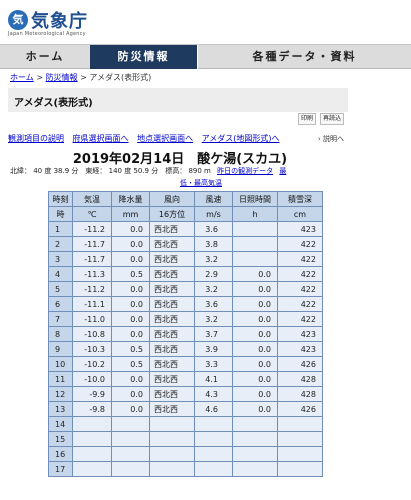  Describe the element at coordinates (18, 20) in the screenshot. I see `jma-logo-icon: 気` at that location.